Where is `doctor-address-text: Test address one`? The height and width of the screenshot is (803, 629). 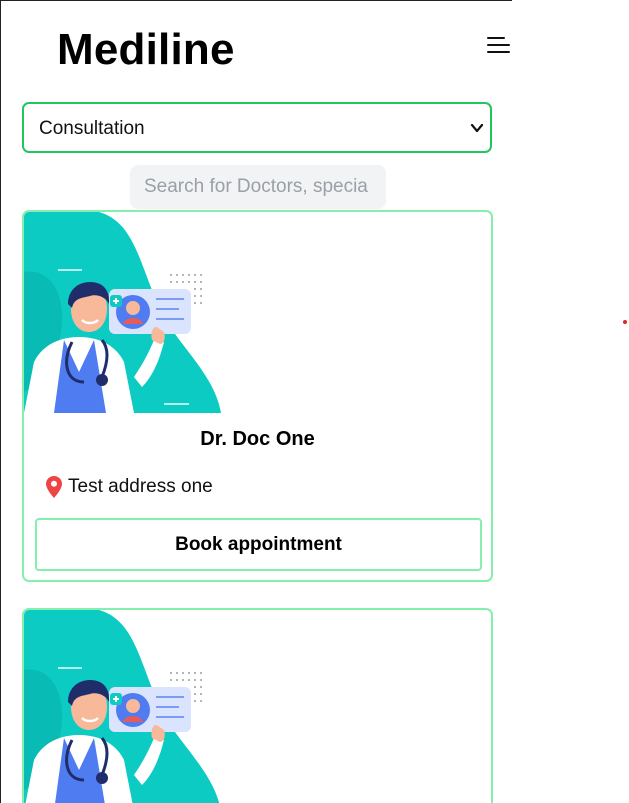 doctor-address-text: Test address one is located at coordinates (140, 486).